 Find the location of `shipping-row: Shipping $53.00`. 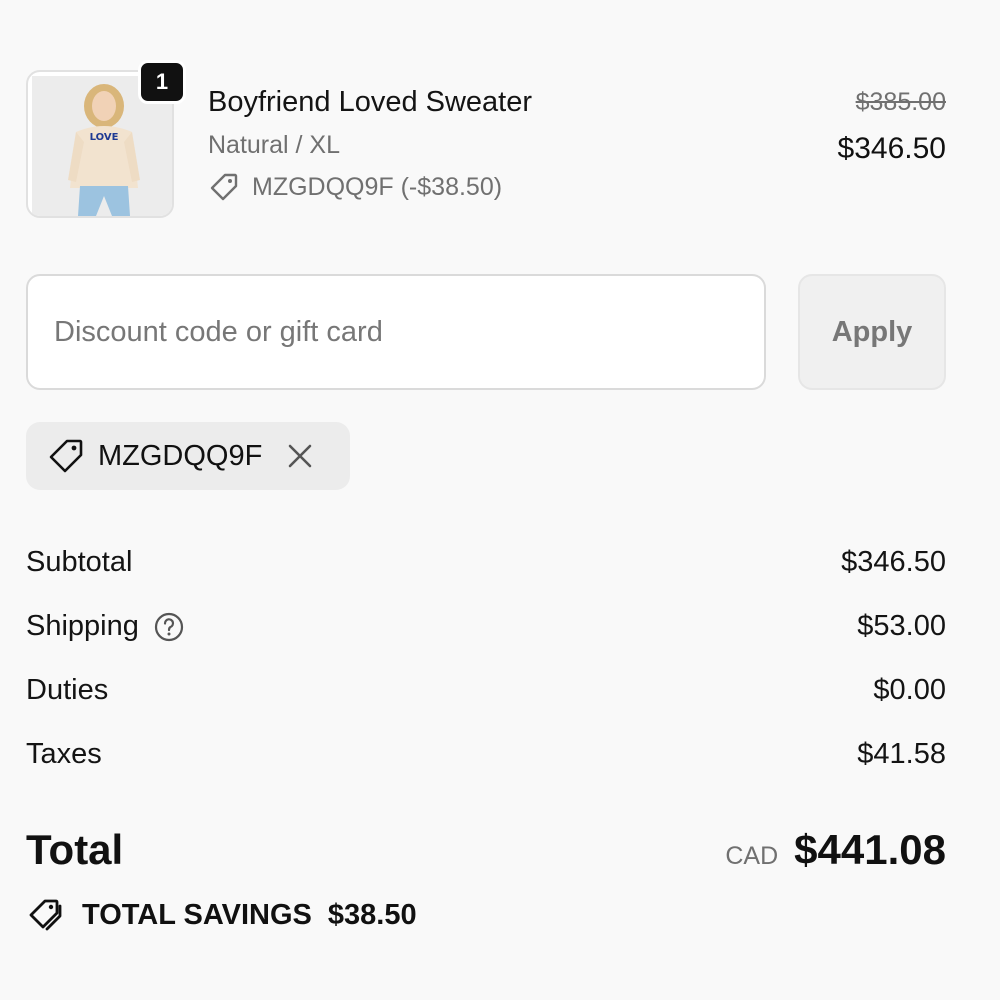

shipping-row: Shipping $53.00 is located at coordinates (486, 630).